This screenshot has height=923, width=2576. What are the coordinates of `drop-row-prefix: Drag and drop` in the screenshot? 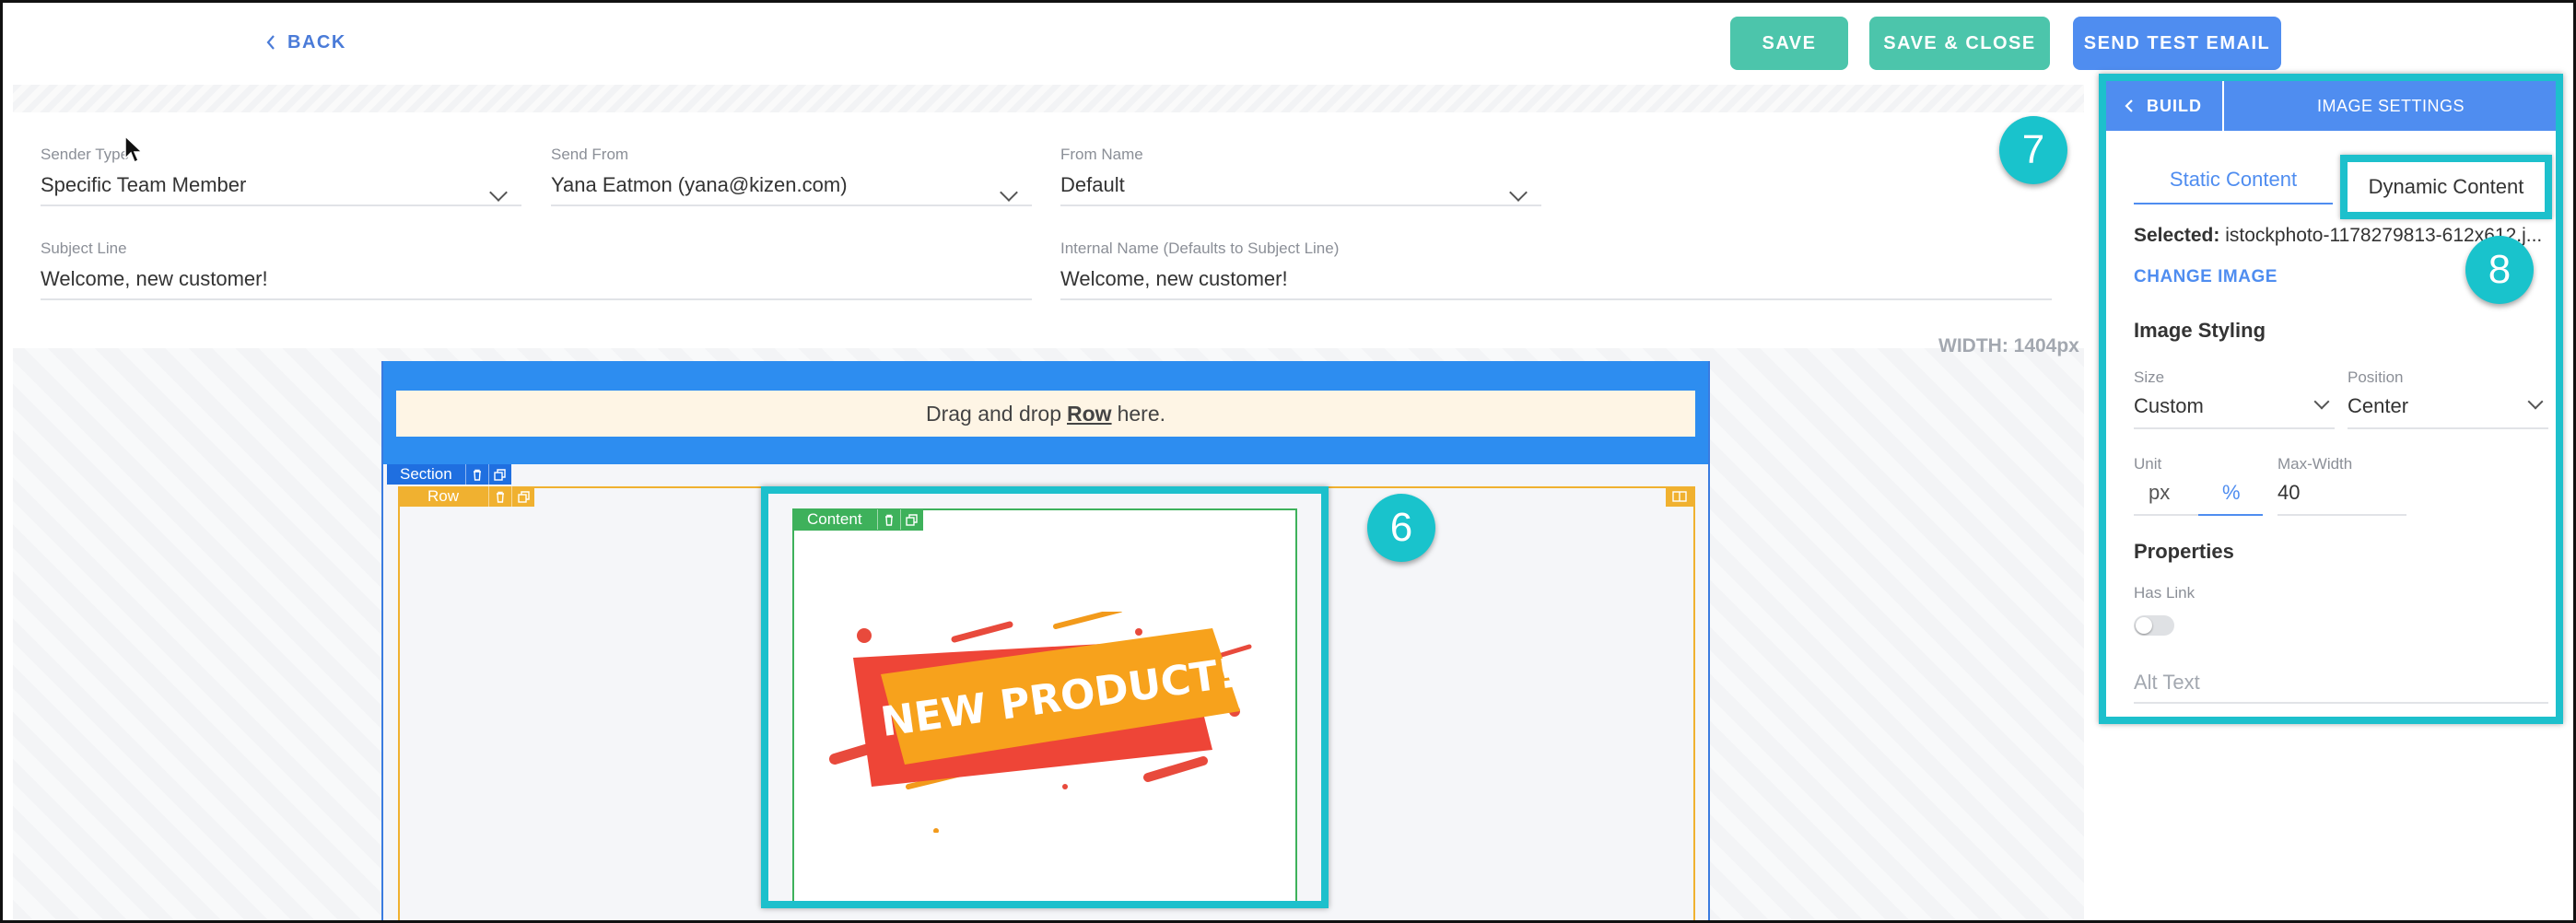 It's located at (993, 413).